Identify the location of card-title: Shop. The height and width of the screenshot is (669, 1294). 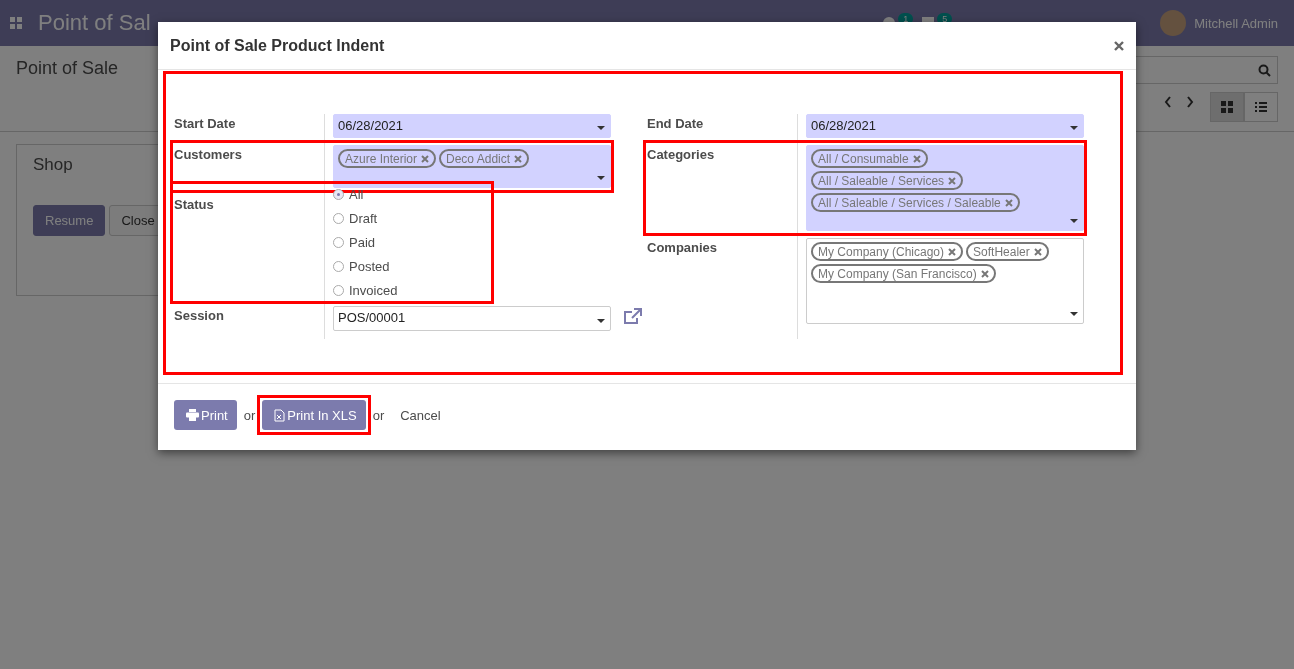
(53, 165).